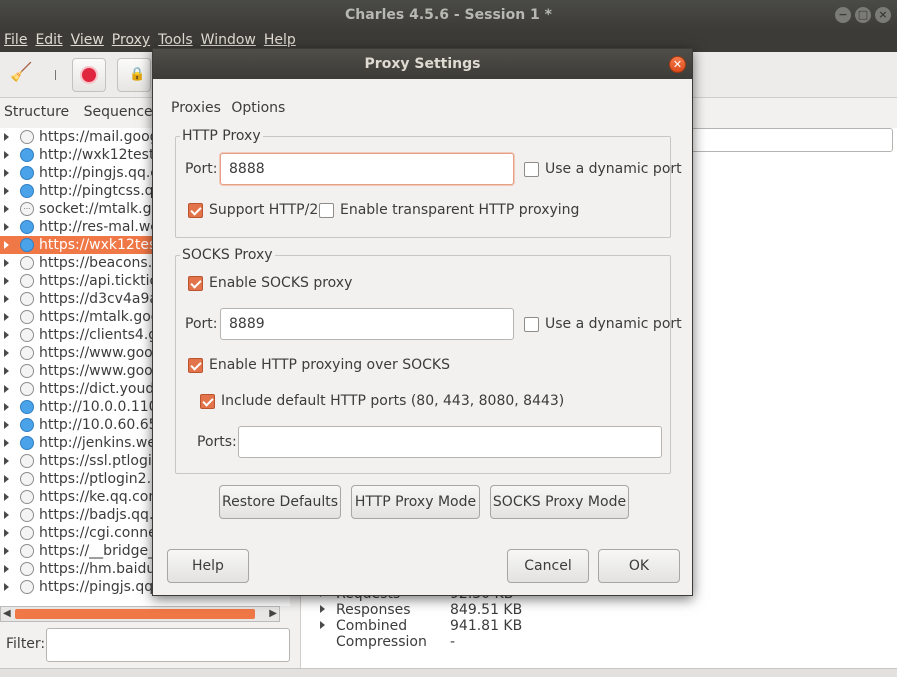  I want to click on socks-proxy-mode-button: SOCKS Proxy Mode, so click(559, 502).